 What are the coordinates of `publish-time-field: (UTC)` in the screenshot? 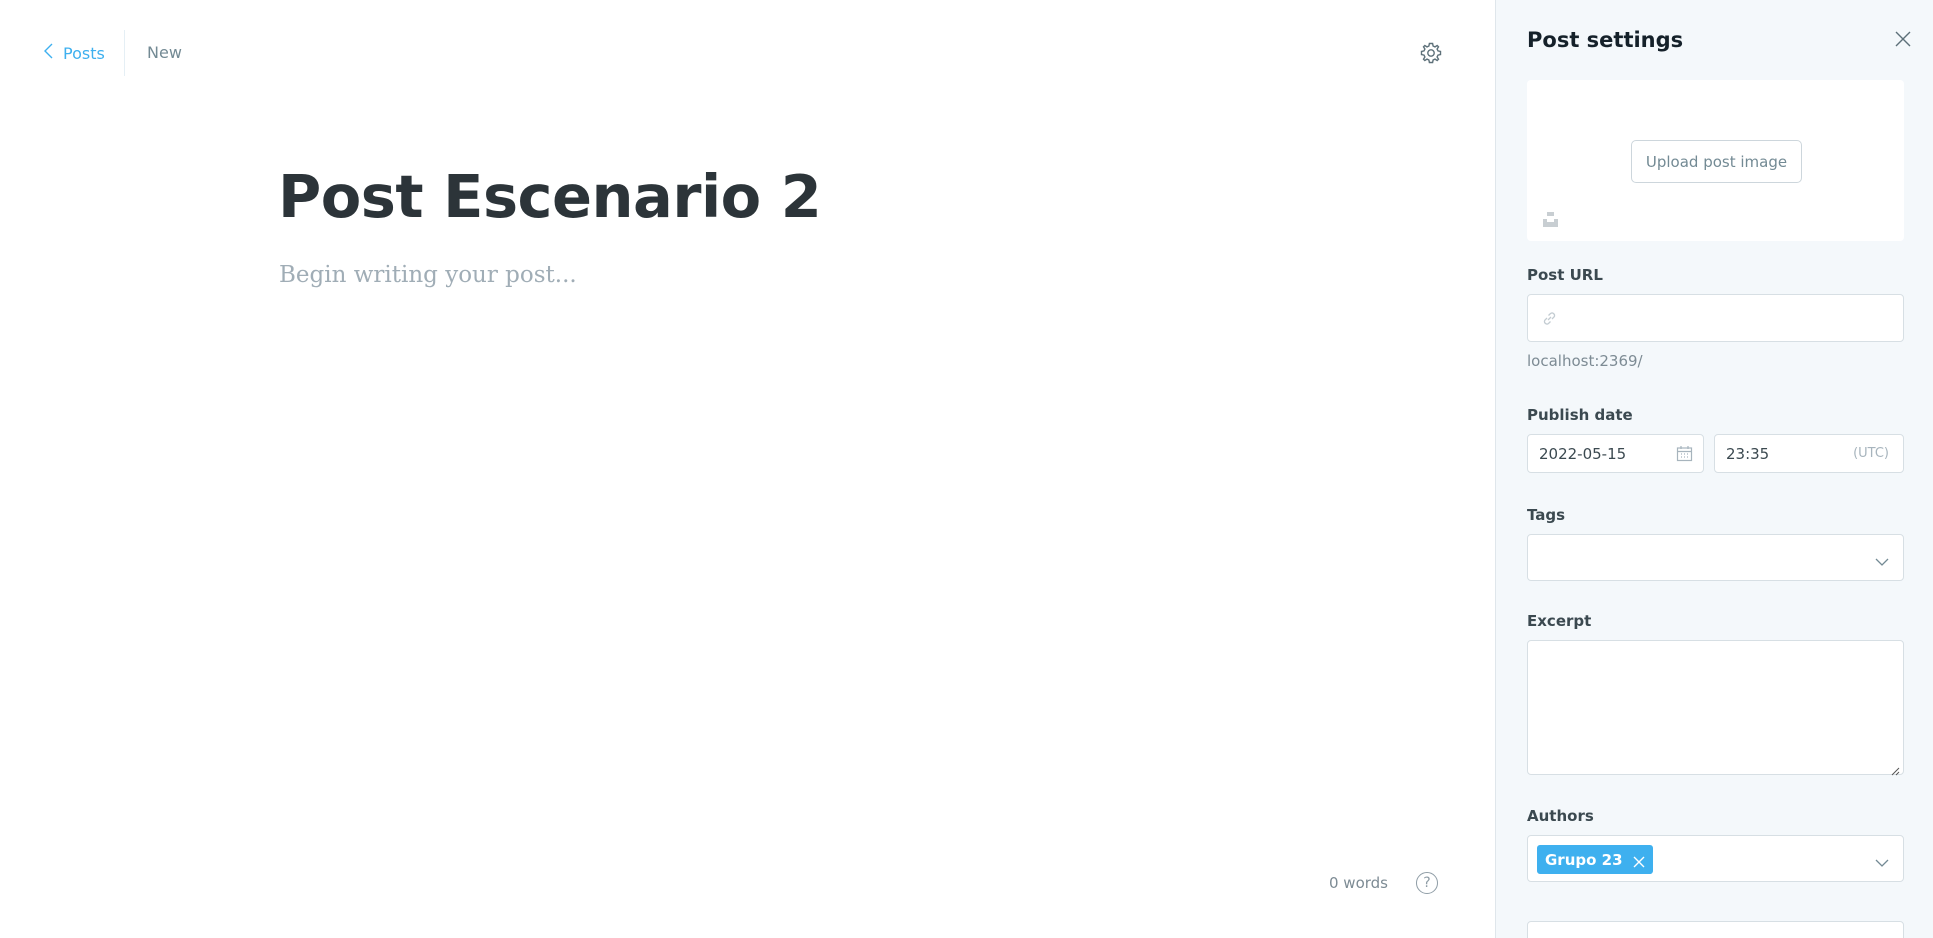 It's located at (1809, 453).